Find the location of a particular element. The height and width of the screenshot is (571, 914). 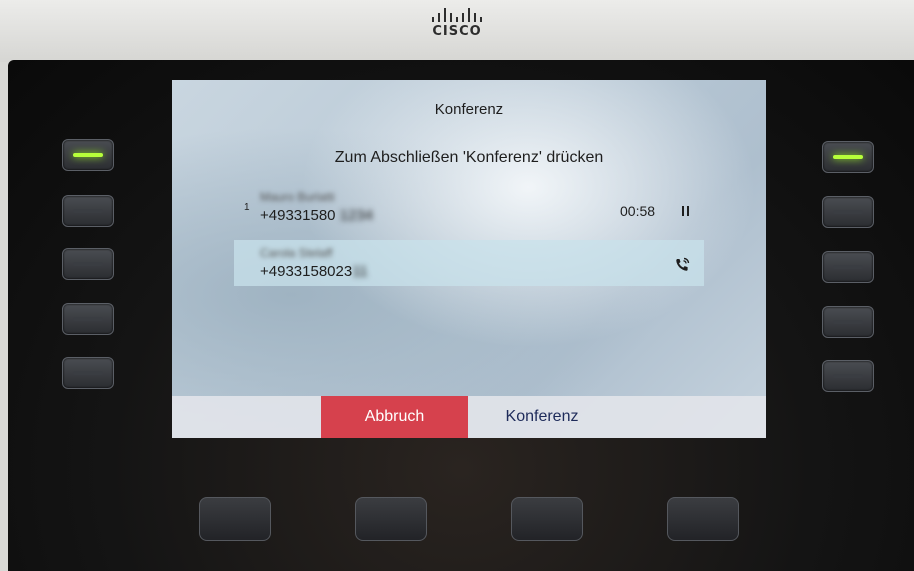

cisco-logo-bars-icon is located at coordinates (457, 15).